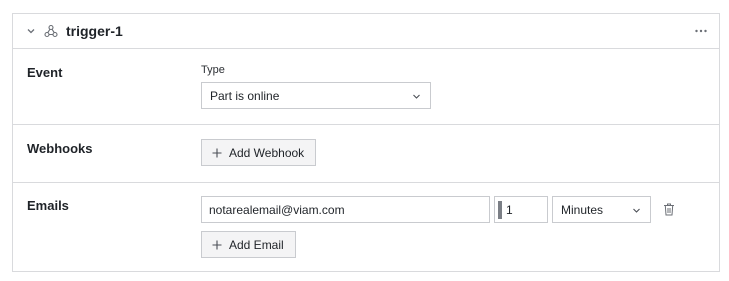 The height and width of the screenshot is (281, 729). Describe the element at coordinates (48, 205) in the screenshot. I see `emails-label: Emails` at that location.